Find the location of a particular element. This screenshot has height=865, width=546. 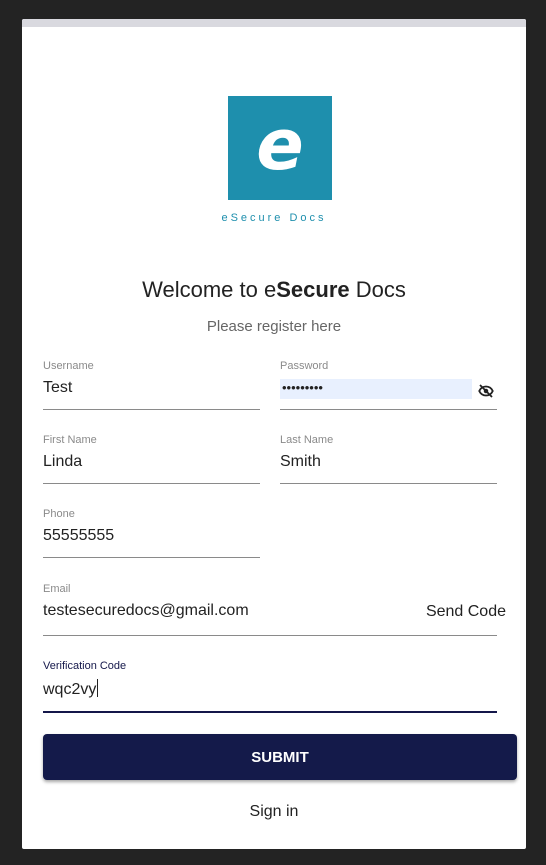

password-field: Password ••••••••• is located at coordinates (388, 385).